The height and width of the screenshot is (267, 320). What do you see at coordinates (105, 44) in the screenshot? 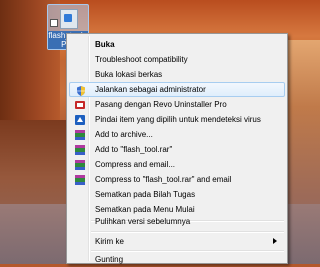
I see `menu-item-label: Buka` at bounding box center [105, 44].